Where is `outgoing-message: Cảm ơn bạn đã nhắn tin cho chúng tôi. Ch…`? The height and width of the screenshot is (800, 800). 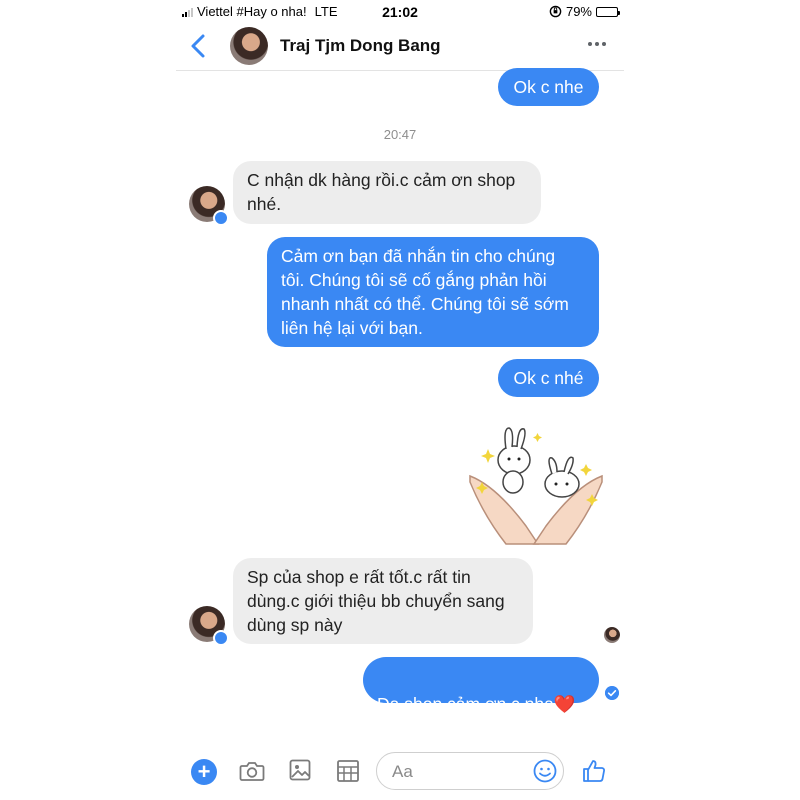 outgoing-message: Cảm ơn bạn đã nhắn tin cho chúng tôi. Ch… is located at coordinates (433, 292).